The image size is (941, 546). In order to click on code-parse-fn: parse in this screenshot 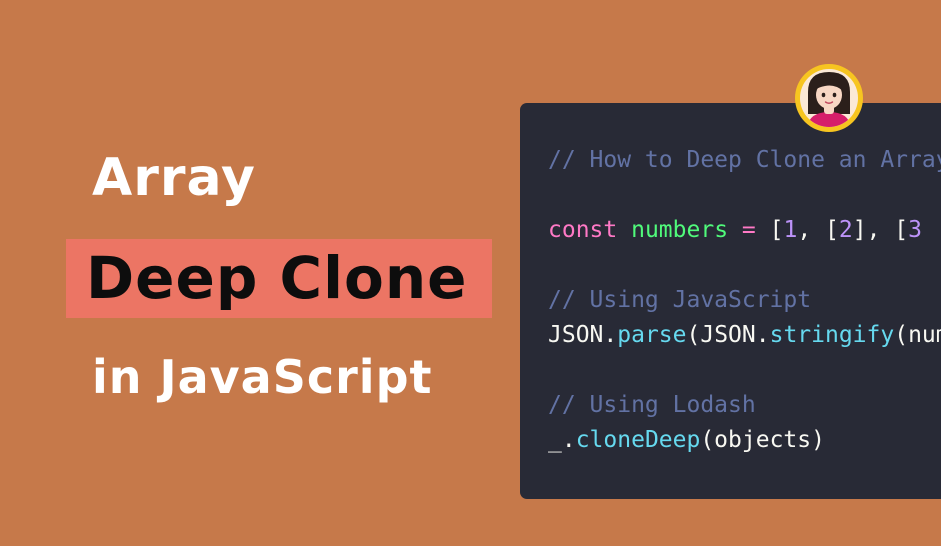, I will do `click(652, 335)`.